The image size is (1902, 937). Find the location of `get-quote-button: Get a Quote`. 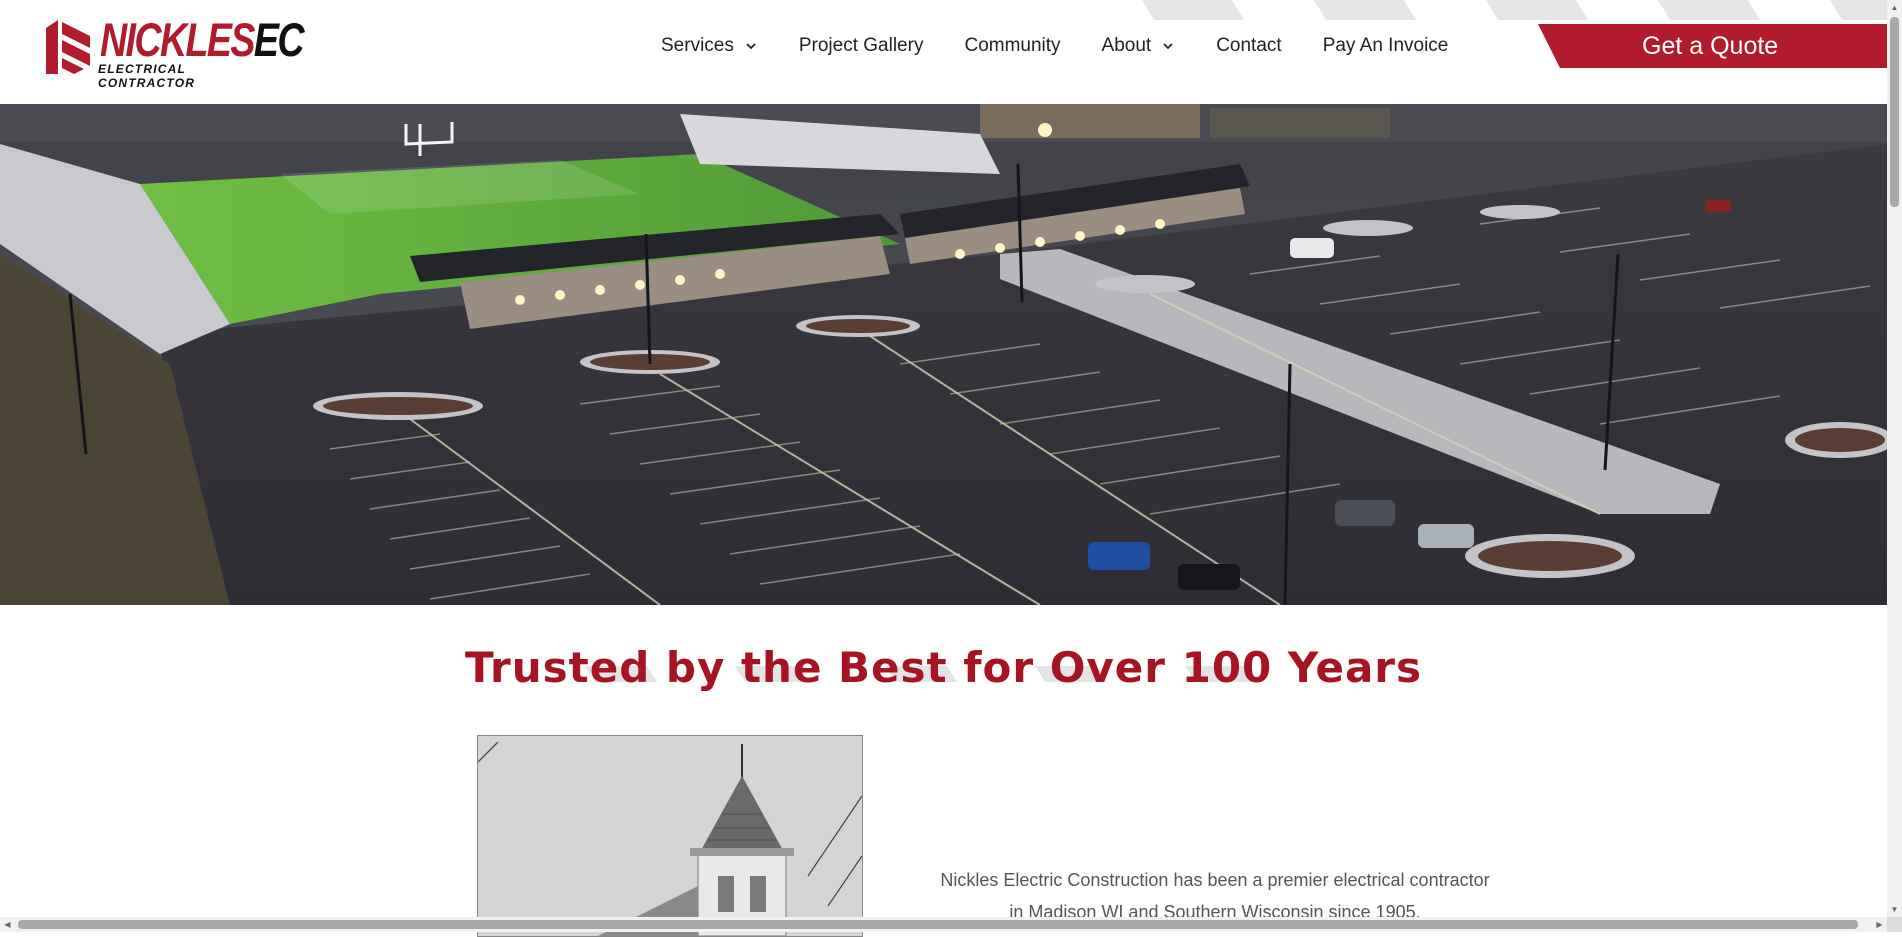

get-quote-button: Get a Quote is located at coordinates (1712, 46).